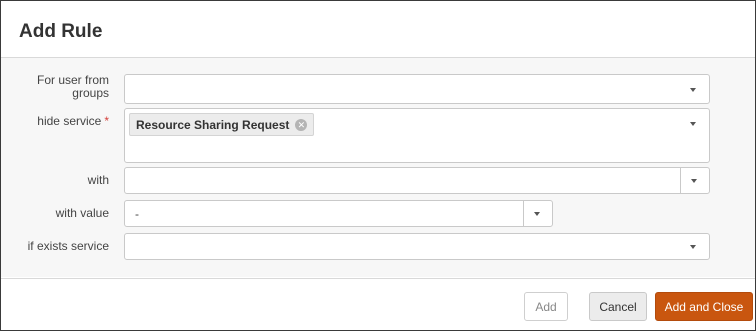  What do you see at coordinates (61, 31) in the screenshot?
I see `dialog-title: Add Rule` at bounding box center [61, 31].